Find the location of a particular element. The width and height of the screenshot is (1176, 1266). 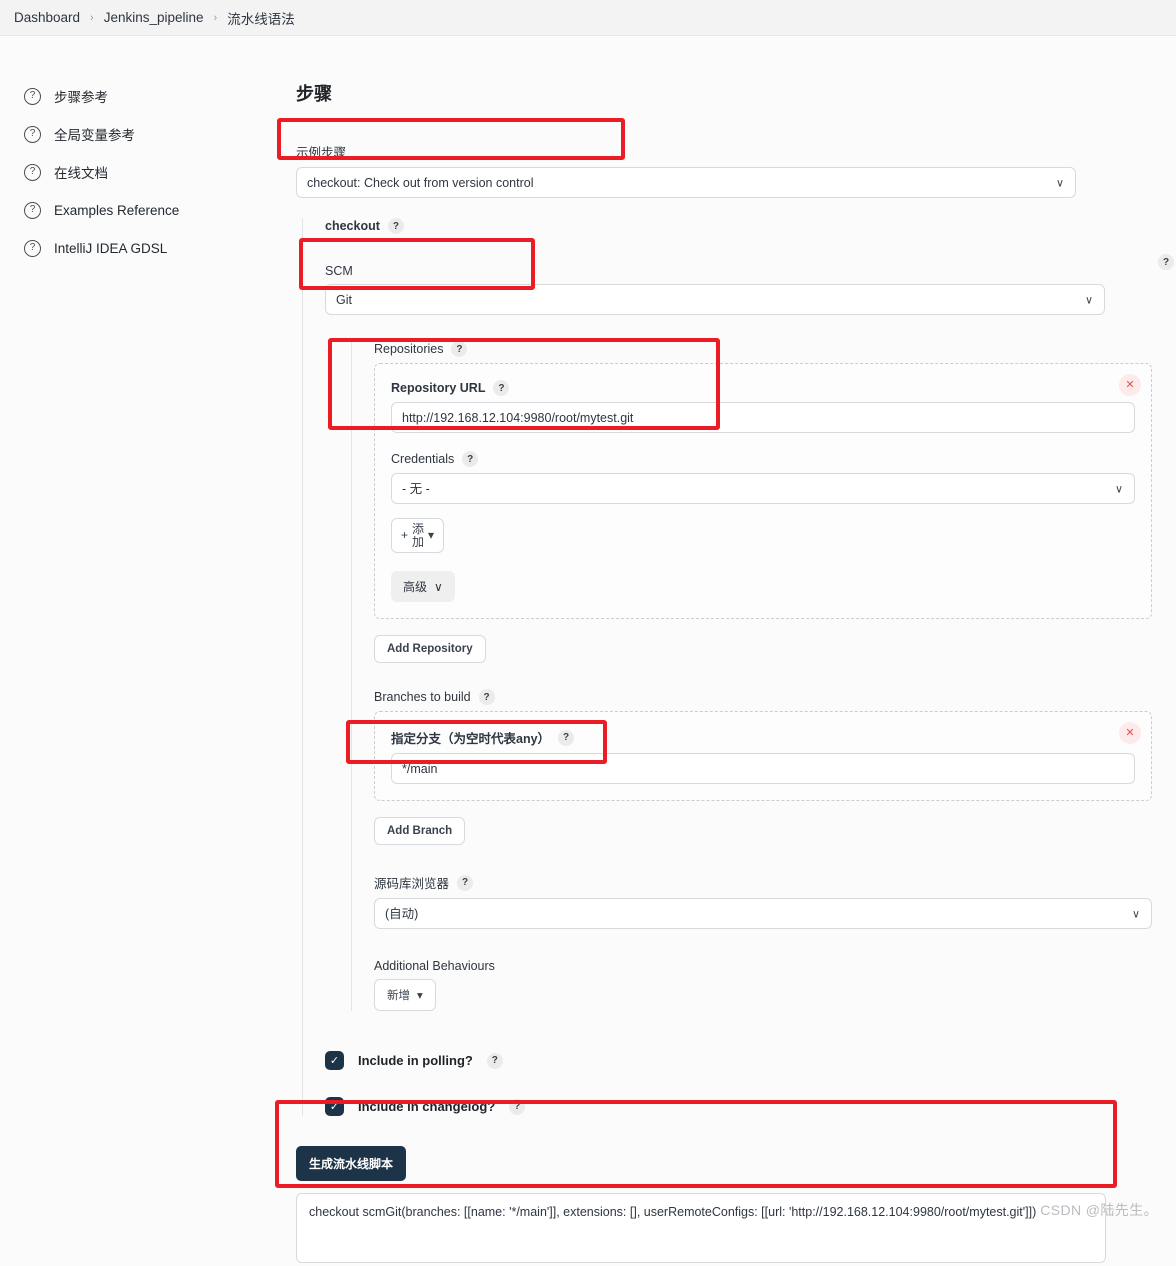

csdn-watermark: CSDN @陆先生。 is located at coordinates (1099, 1210).